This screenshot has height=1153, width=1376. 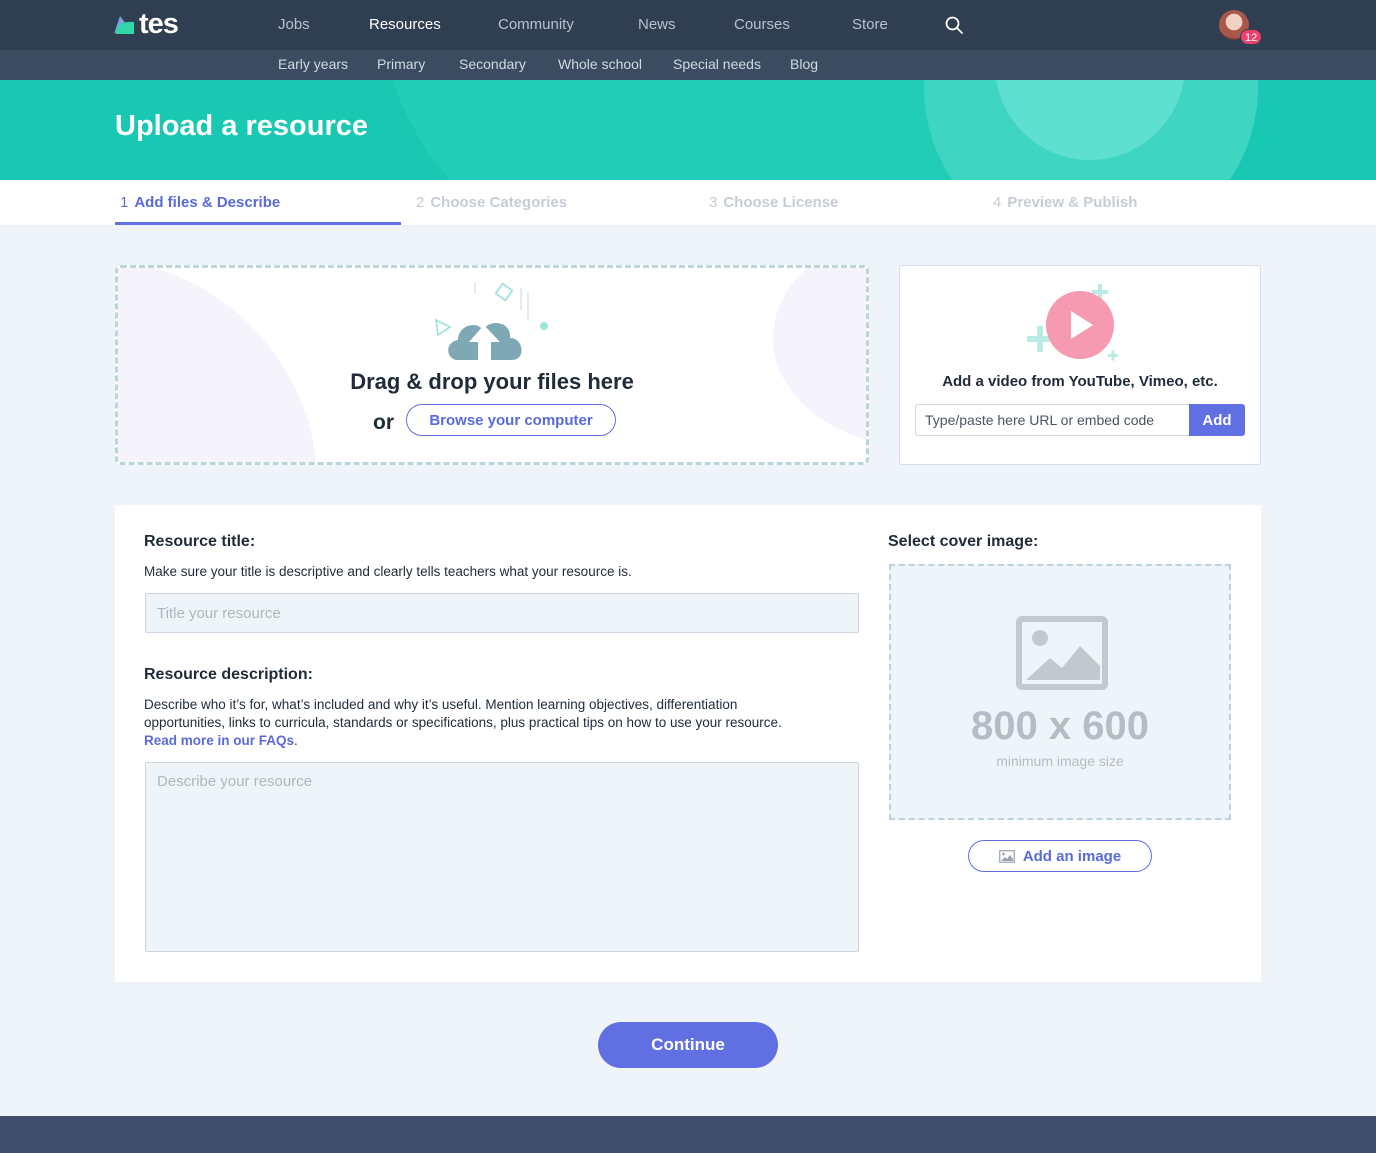 I want to click on nav-item-store: Store, so click(x=870, y=25).